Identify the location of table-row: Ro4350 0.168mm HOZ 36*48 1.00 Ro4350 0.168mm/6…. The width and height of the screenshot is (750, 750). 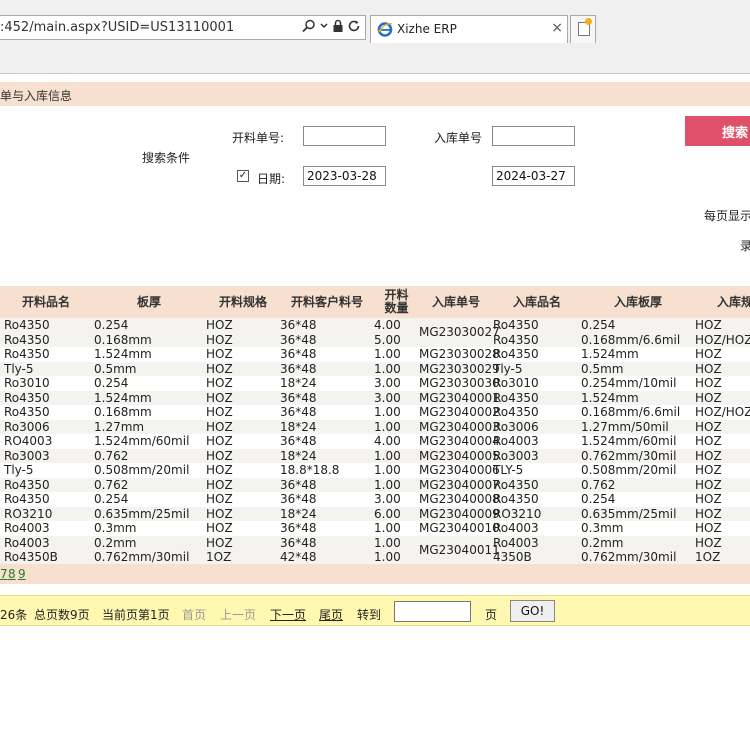
(375, 412).